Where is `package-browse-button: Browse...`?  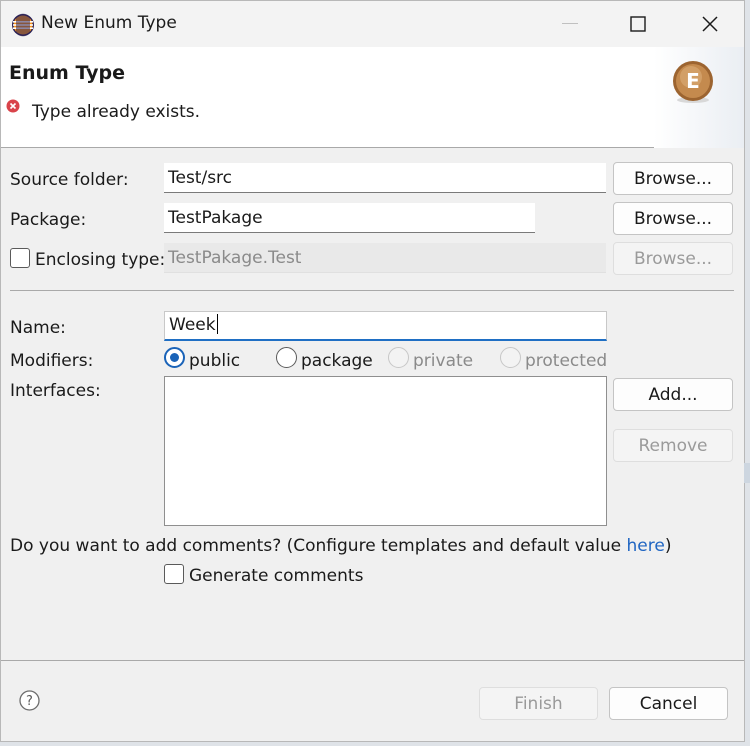 package-browse-button: Browse... is located at coordinates (673, 218).